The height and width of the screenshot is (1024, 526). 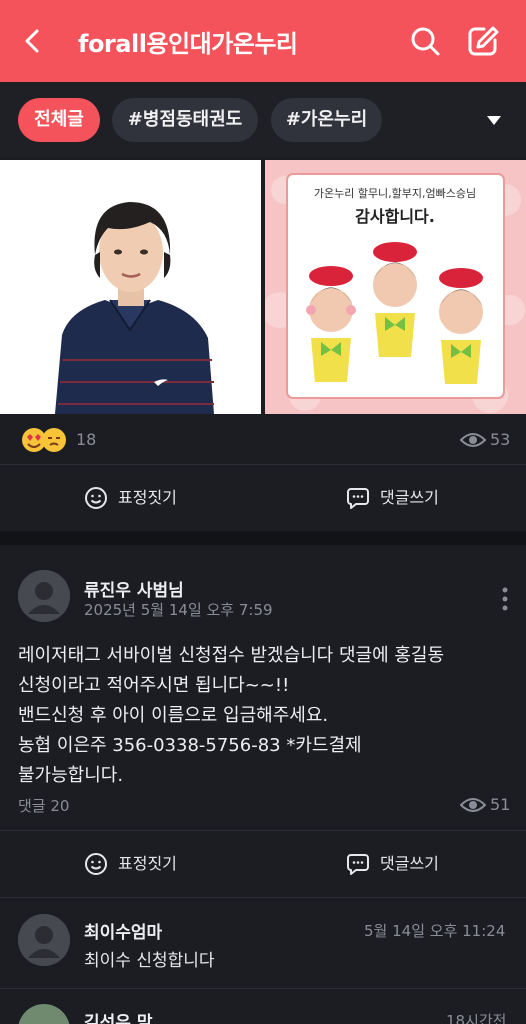 What do you see at coordinates (45, 440) in the screenshot?
I see `emoji-reactions-icon` at bounding box center [45, 440].